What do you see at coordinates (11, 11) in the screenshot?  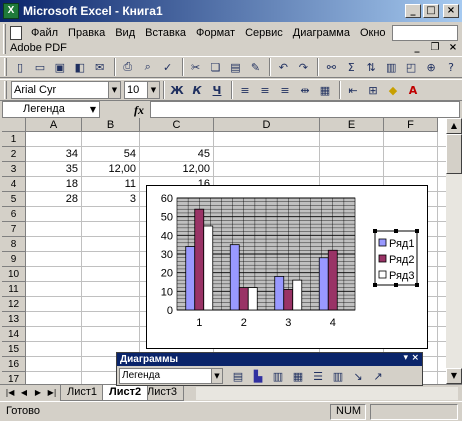 I see `excel-icon: X` at bounding box center [11, 11].